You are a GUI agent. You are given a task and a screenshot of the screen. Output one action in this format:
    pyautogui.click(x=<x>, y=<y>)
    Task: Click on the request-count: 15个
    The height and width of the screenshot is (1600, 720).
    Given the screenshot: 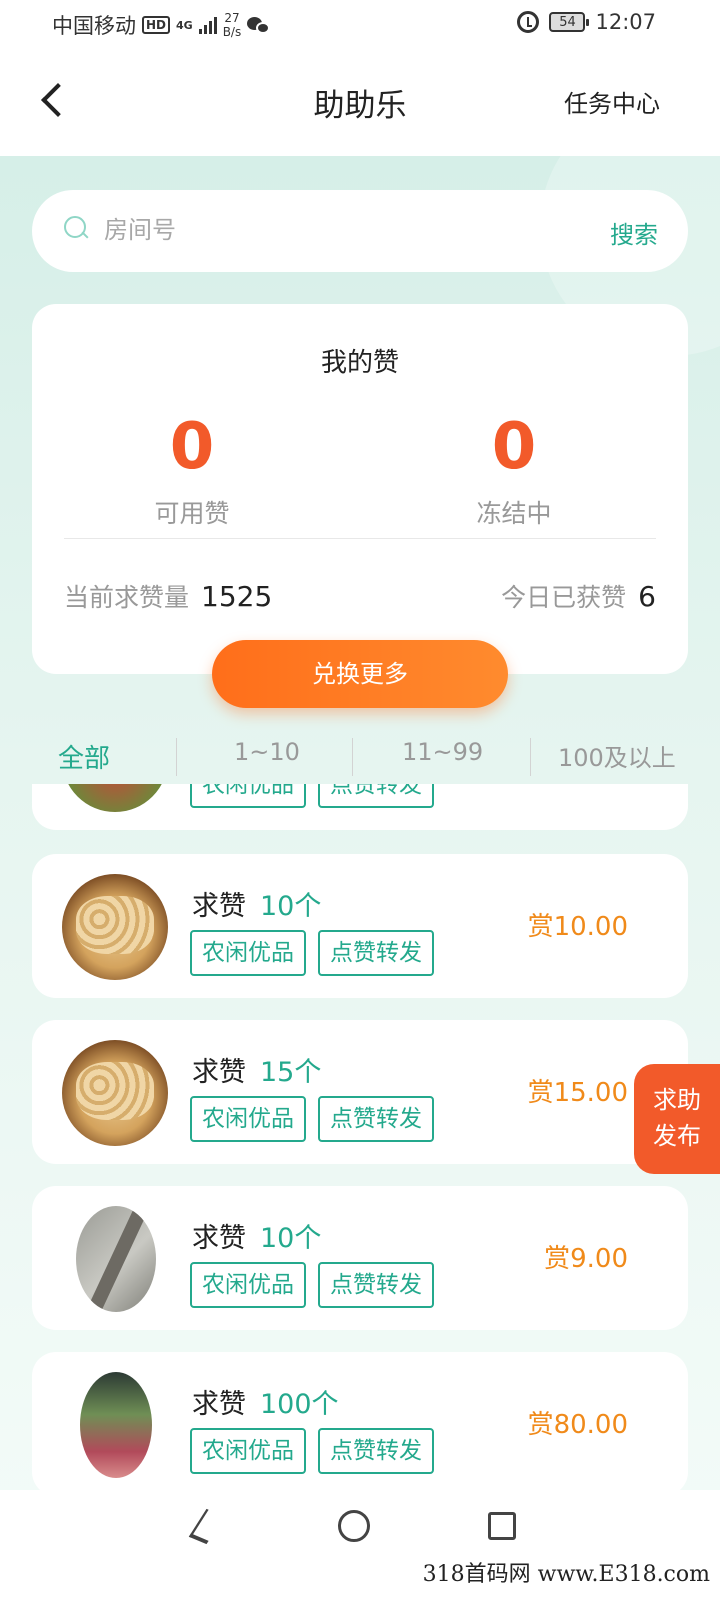 What is the action you would take?
    pyautogui.click(x=291, y=1072)
    